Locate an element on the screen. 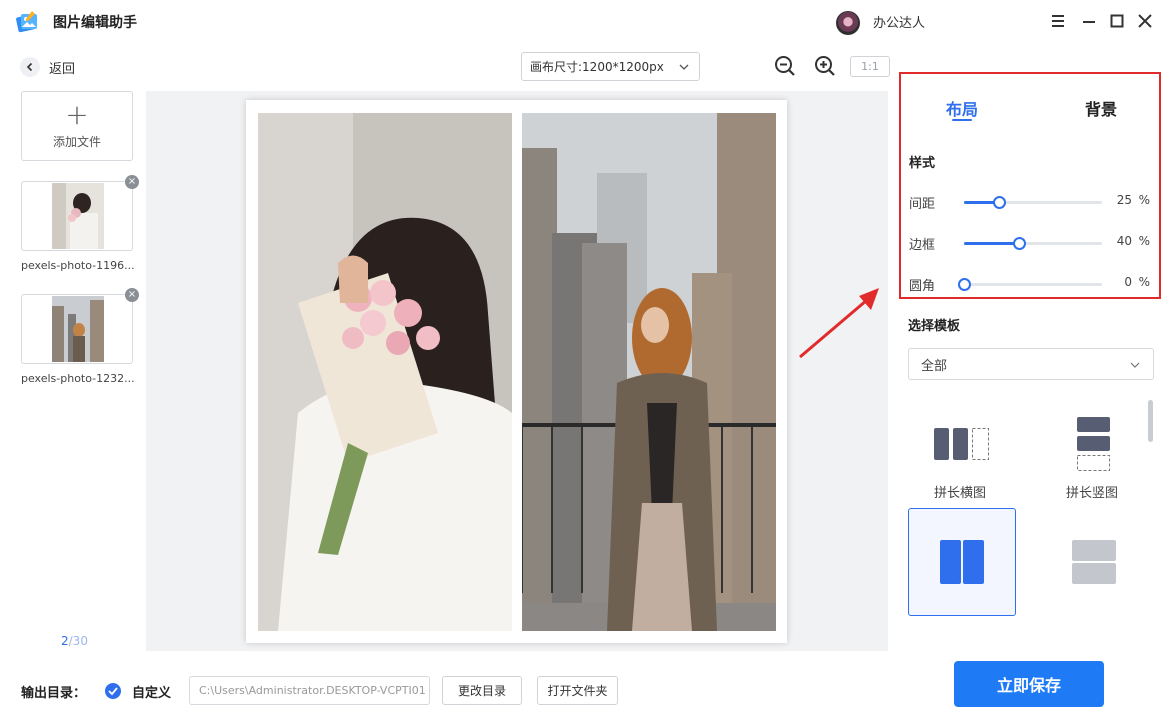  two-row-layout-icon is located at coordinates (1094, 562).